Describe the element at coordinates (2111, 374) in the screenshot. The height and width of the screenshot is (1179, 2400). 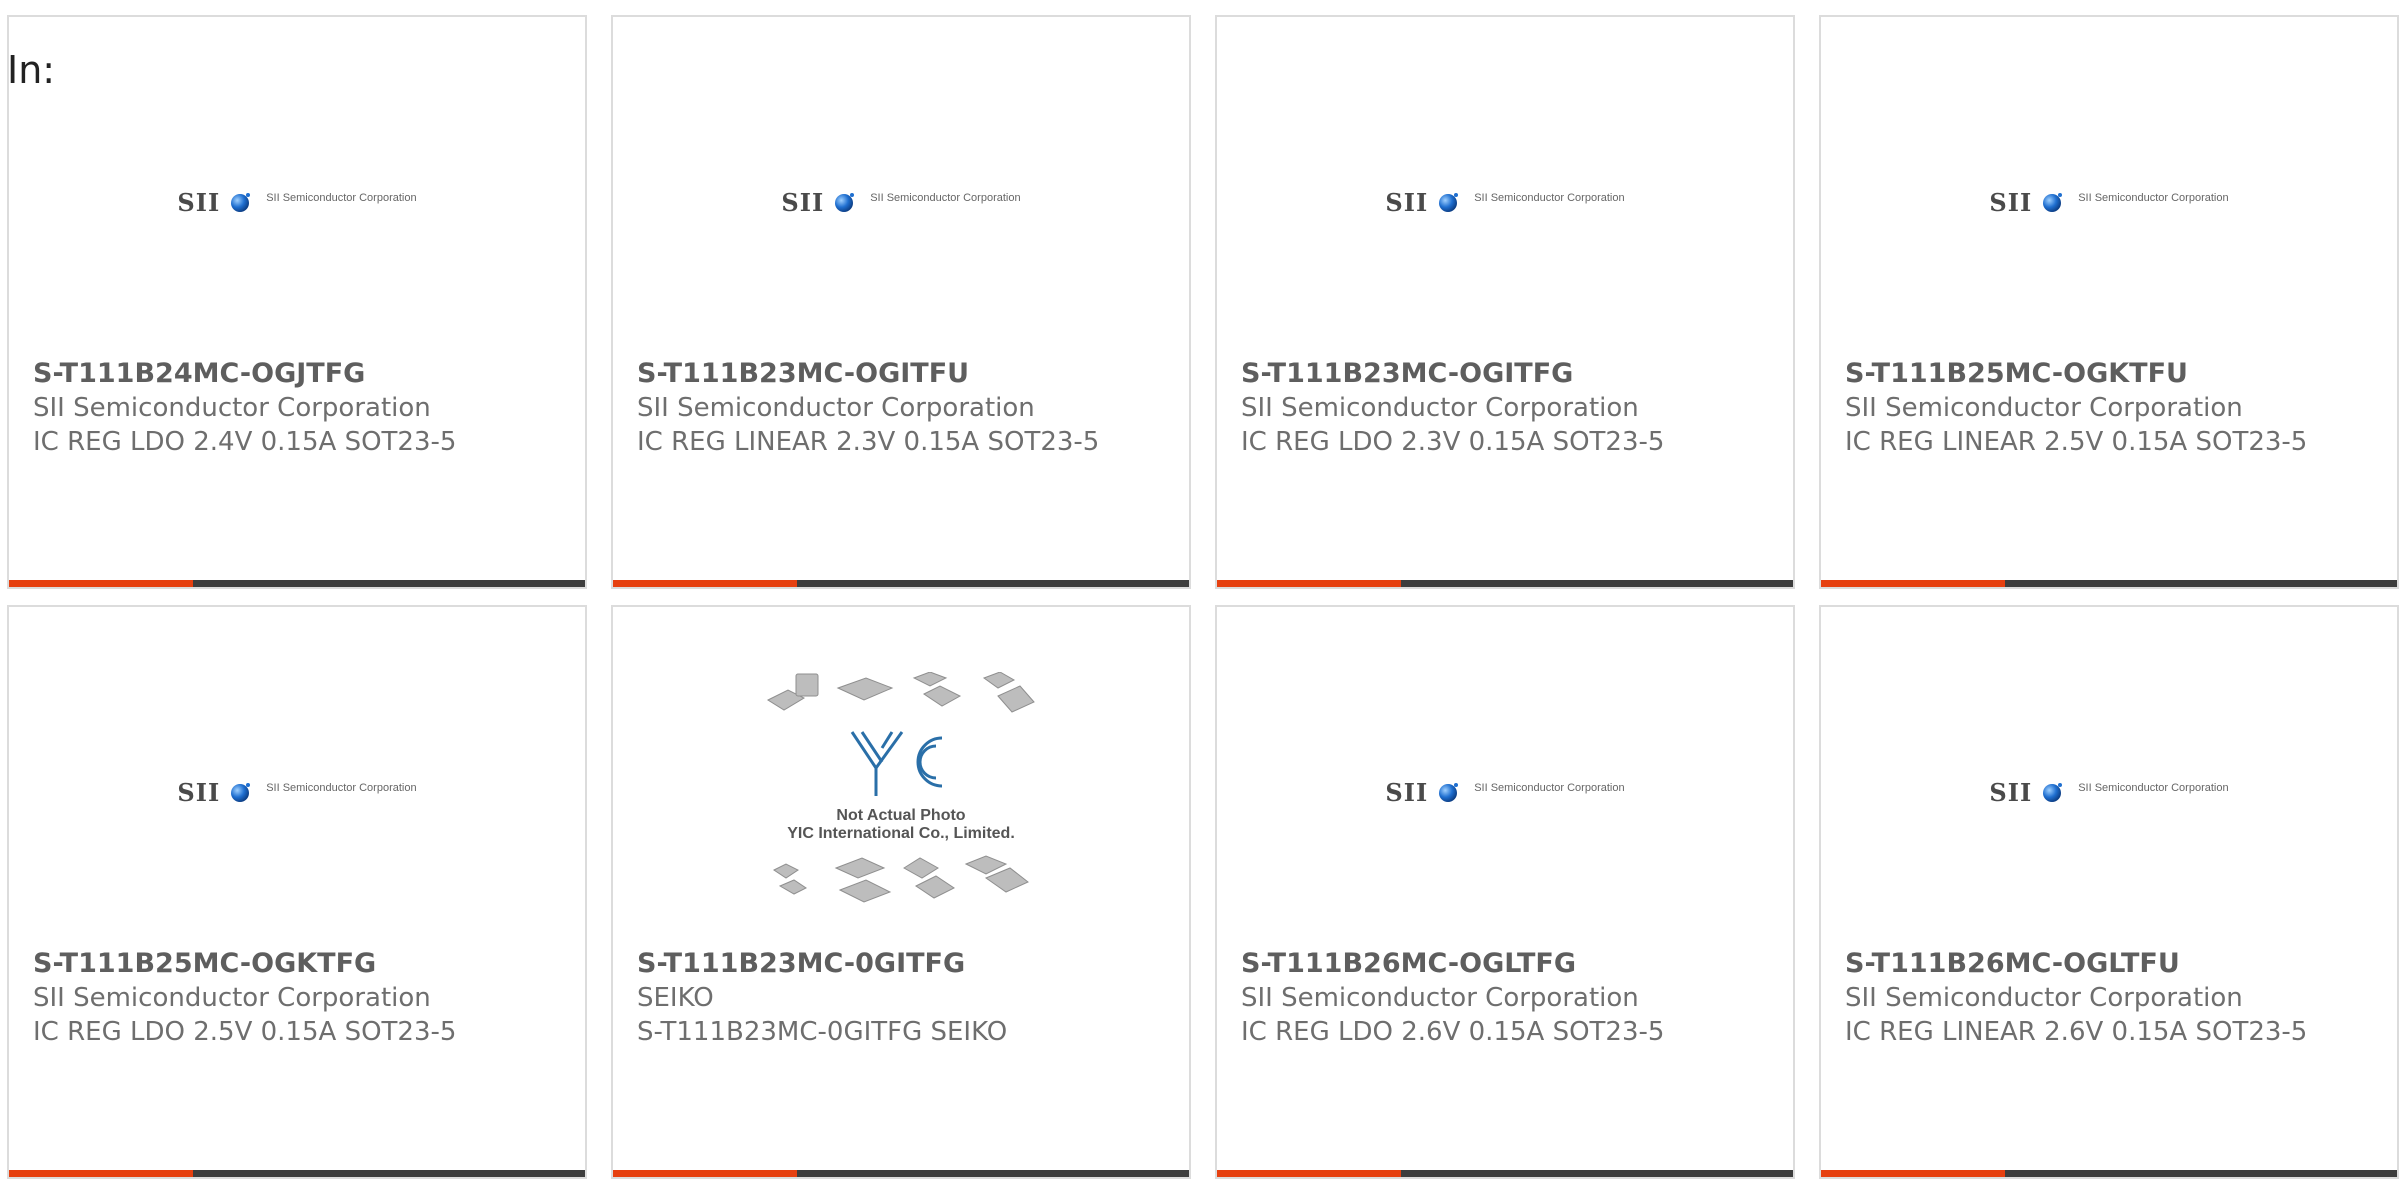
I see `part-number-link: S-T111B25MC-OGKTFU` at that location.